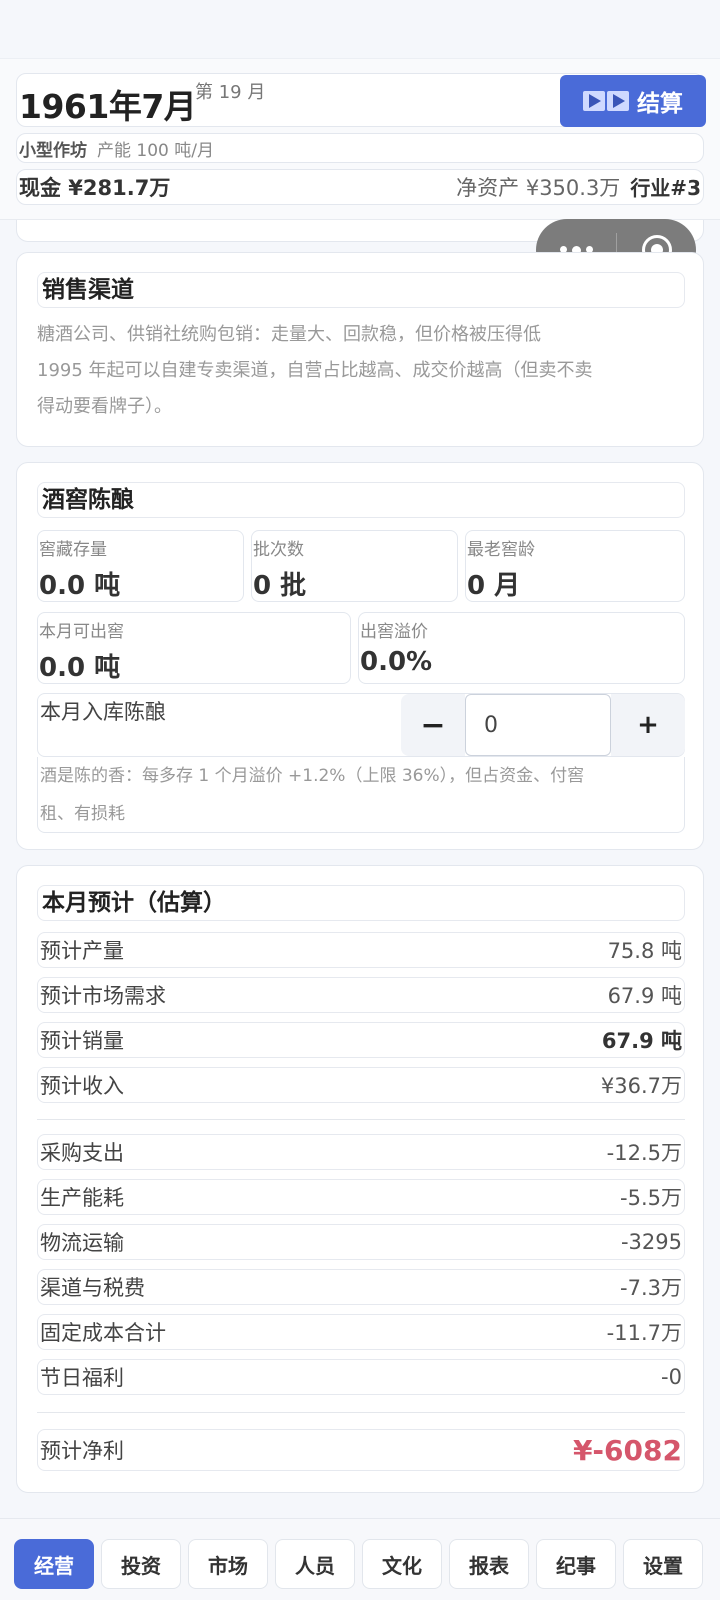 The image size is (720, 1600). Describe the element at coordinates (140, 566) in the screenshot. I see `stat-stock: 窖藏存量 0.0 吨` at that location.